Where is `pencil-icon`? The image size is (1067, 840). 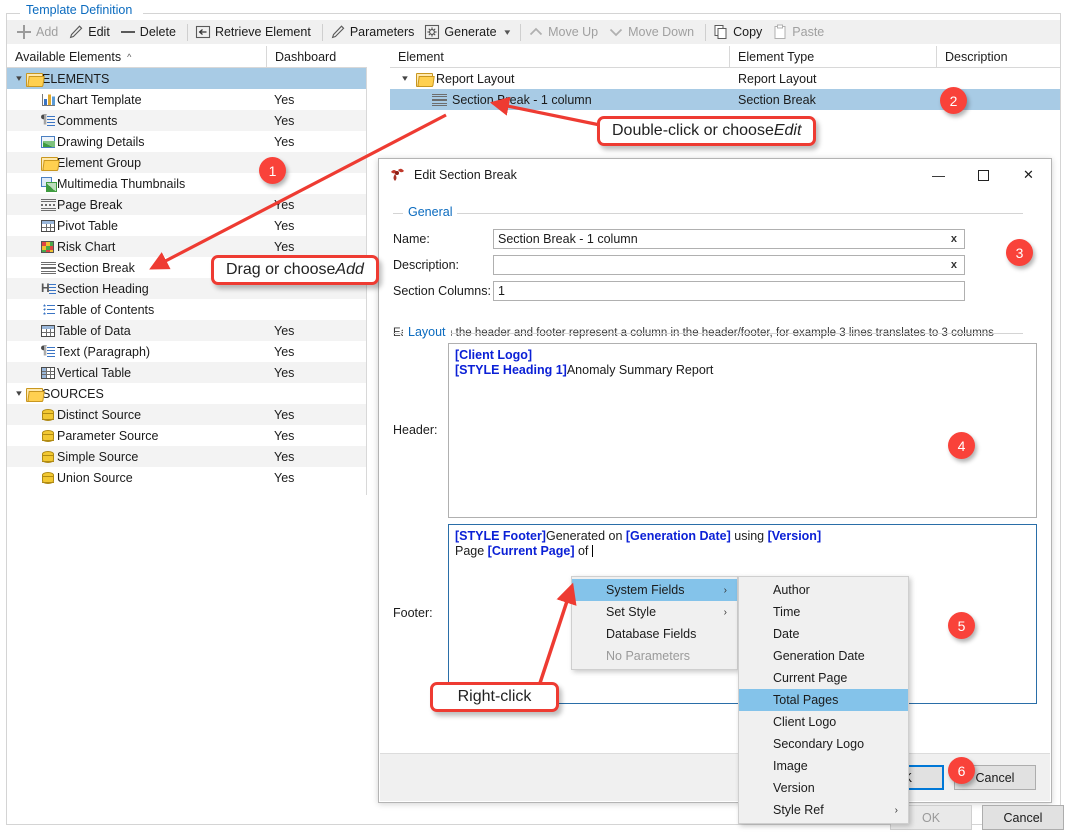
pencil-icon is located at coordinates (338, 32).